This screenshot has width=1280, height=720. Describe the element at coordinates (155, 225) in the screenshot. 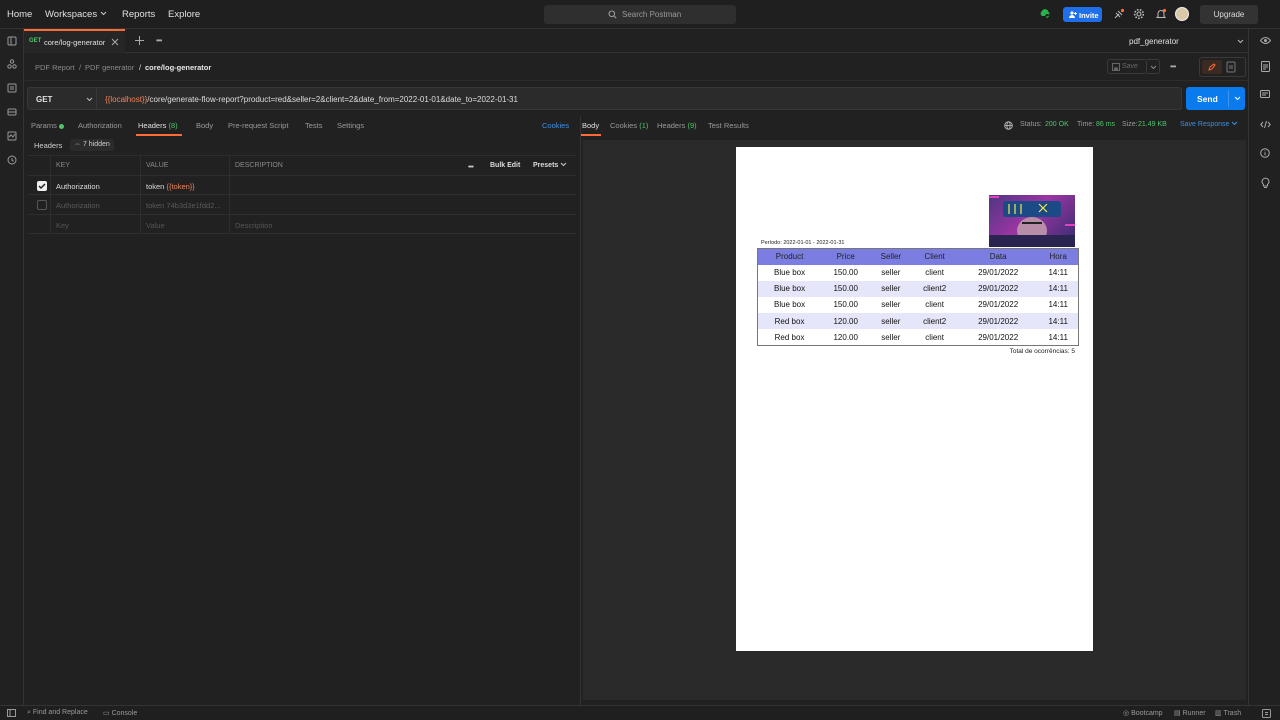

I see `value-placeholder: Value` at that location.